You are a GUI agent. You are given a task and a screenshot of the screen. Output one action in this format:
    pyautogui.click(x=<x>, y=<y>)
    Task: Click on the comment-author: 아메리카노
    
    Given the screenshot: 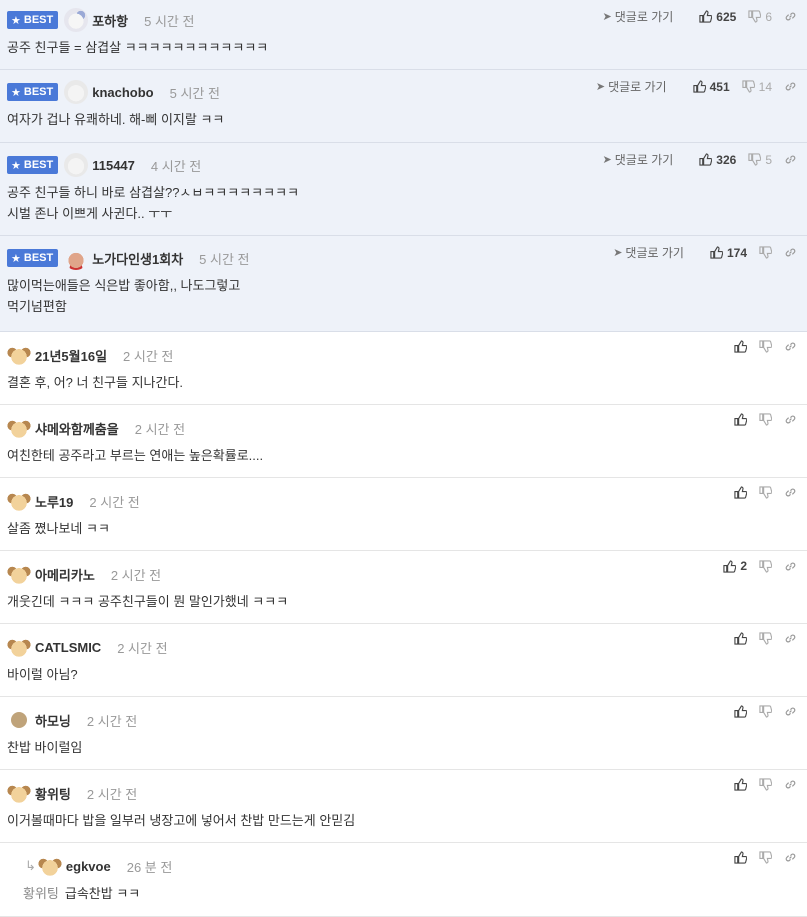 What is the action you would take?
    pyautogui.click(x=65, y=574)
    